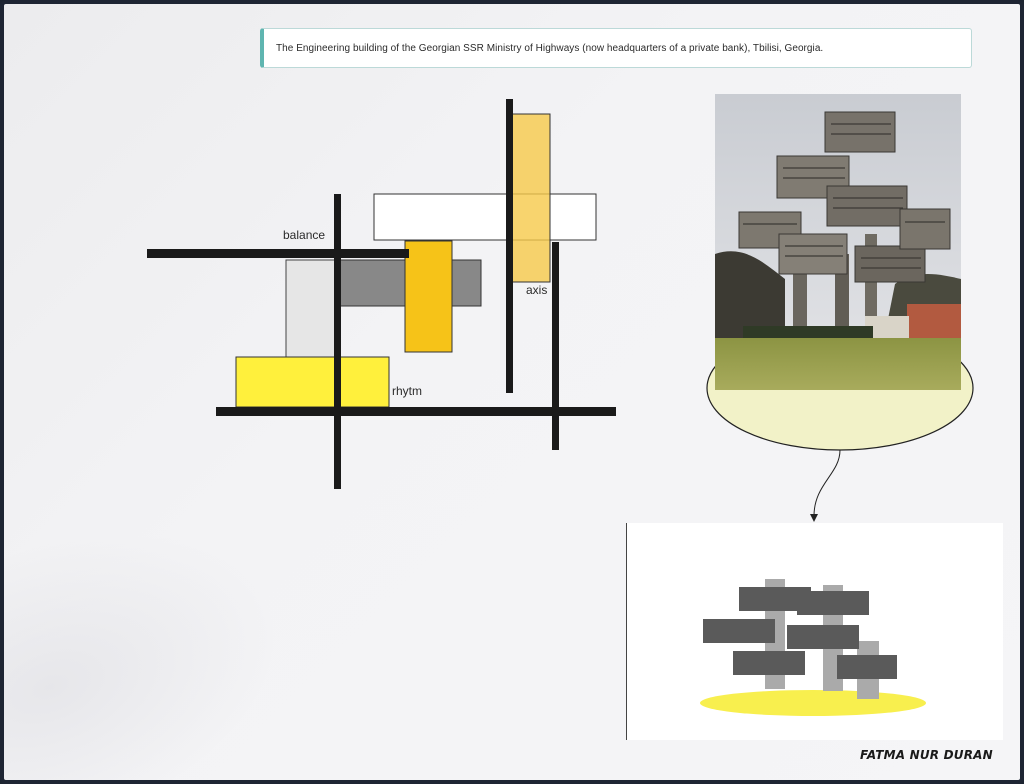  What do you see at coordinates (813, 703) in the screenshot?
I see `sketch-ground` at bounding box center [813, 703].